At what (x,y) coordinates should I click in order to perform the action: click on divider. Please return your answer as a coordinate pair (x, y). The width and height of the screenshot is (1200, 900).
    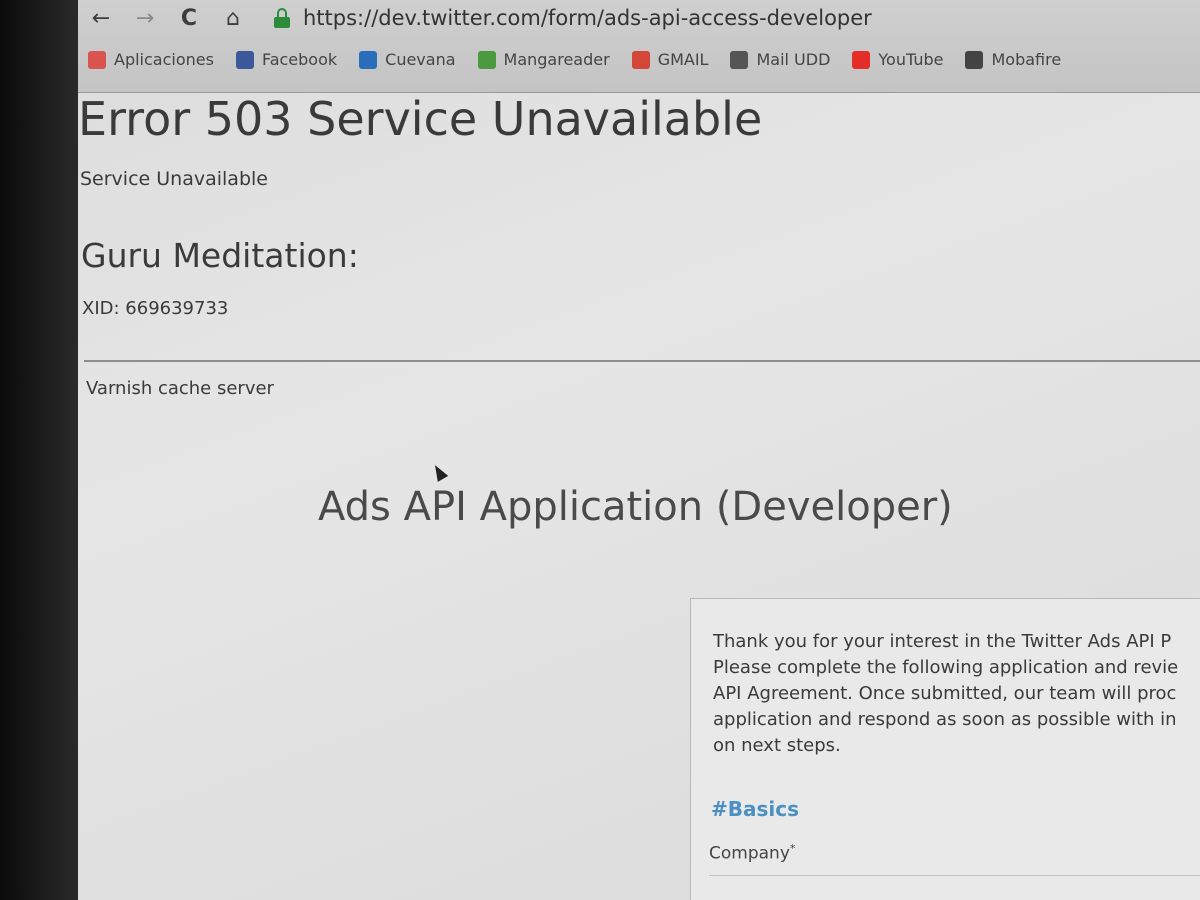
    Looking at the image, I should click on (642, 361).